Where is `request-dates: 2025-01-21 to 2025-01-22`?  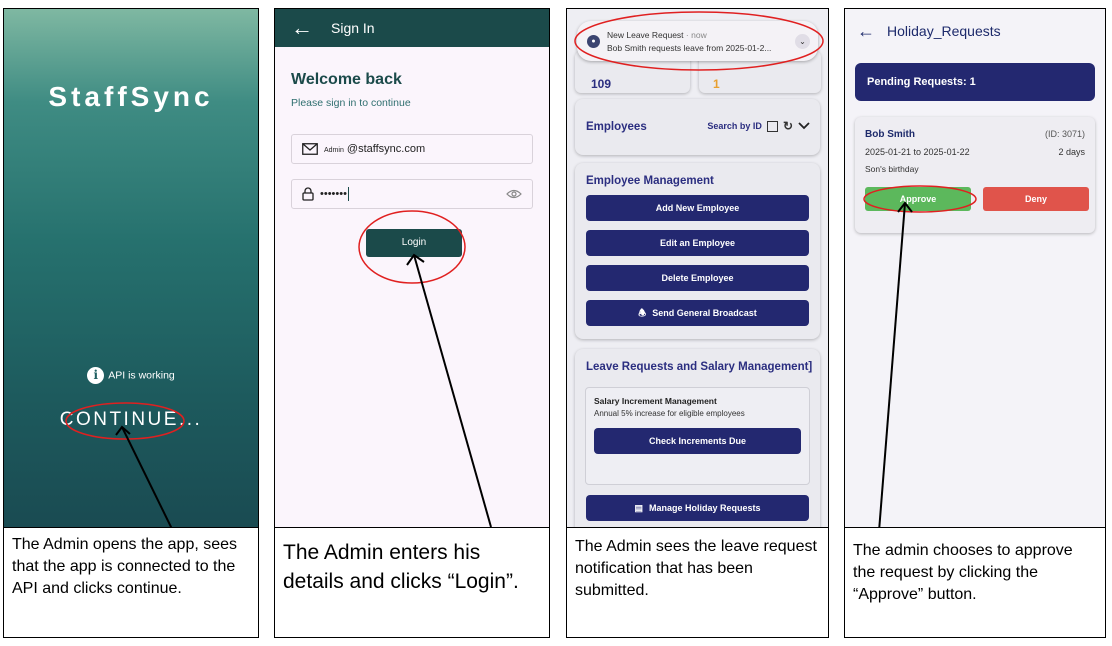 request-dates: 2025-01-21 to 2025-01-22 is located at coordinates (917, 152).